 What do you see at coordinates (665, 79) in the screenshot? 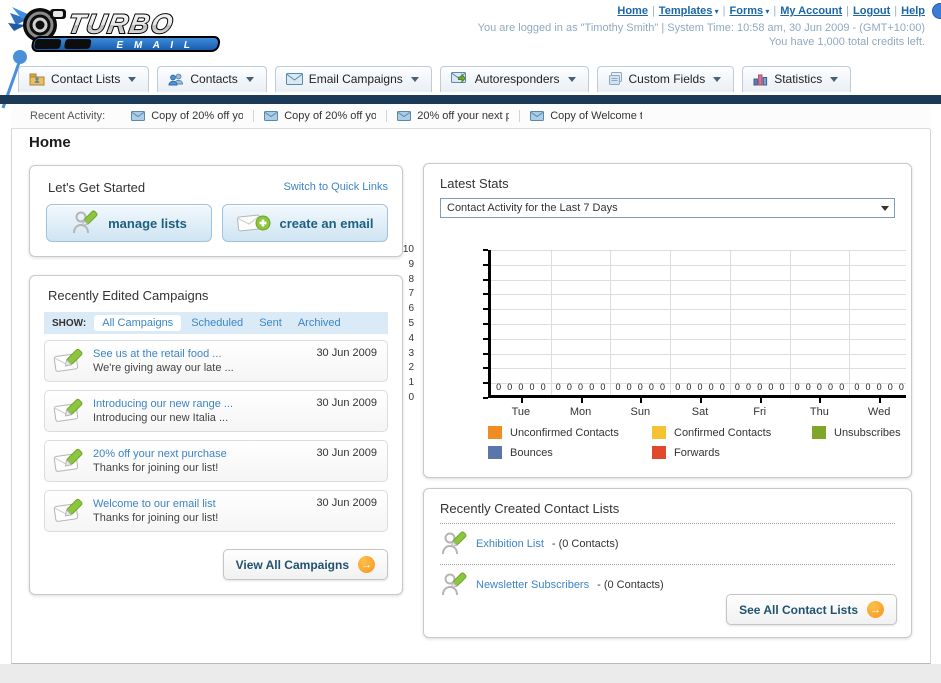
I see `tab-custom-fields: Custom Fields` at bounding box center [665, 79].